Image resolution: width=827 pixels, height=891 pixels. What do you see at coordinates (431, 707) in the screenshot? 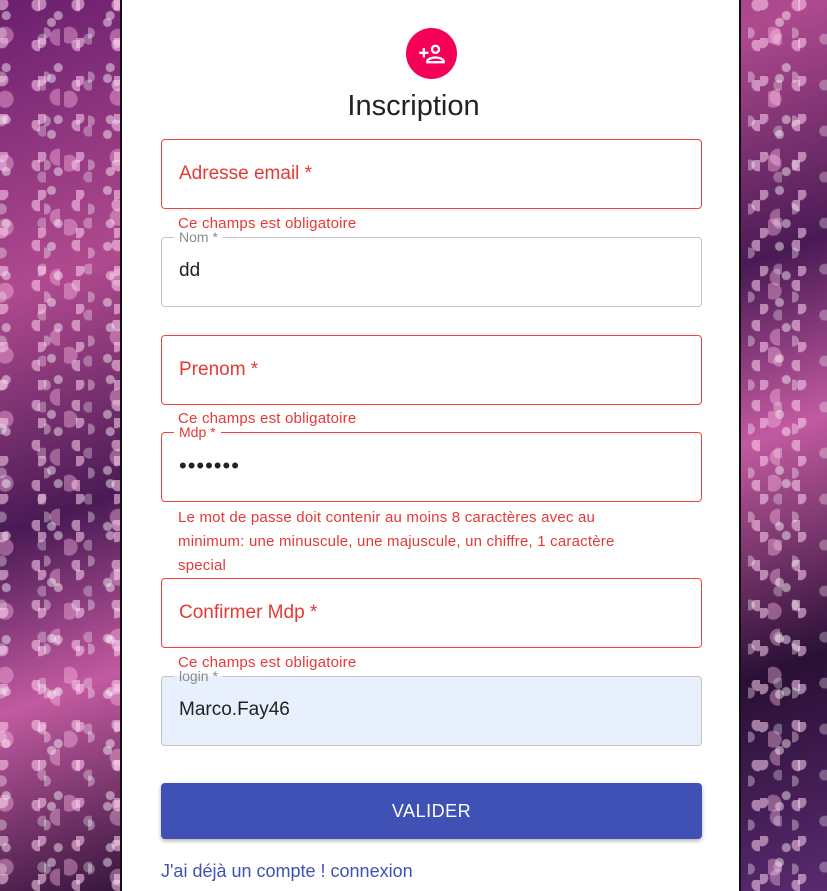
I see `login-field: login * Marco.Fay46` at bounding box center [431, 707].